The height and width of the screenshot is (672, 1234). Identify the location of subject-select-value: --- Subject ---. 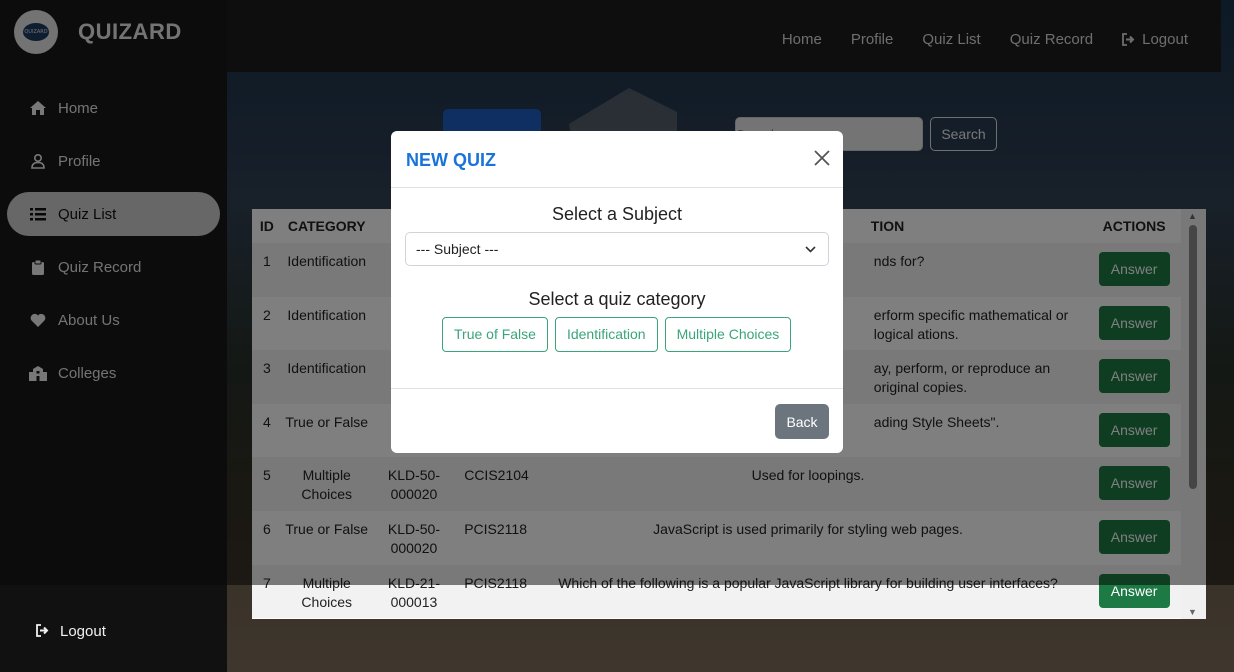
(457, 249).